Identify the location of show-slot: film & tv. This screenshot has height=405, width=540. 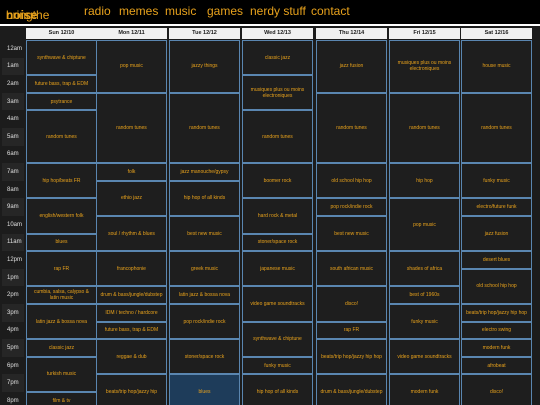
(61, 398).